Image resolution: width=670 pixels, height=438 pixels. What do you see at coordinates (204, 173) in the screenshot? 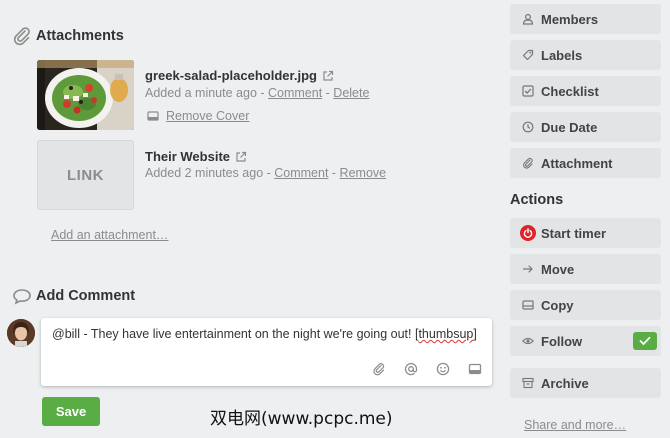
I see `attachment-added-time: Added 2 minutes ago` at bounding box center [204, 173].